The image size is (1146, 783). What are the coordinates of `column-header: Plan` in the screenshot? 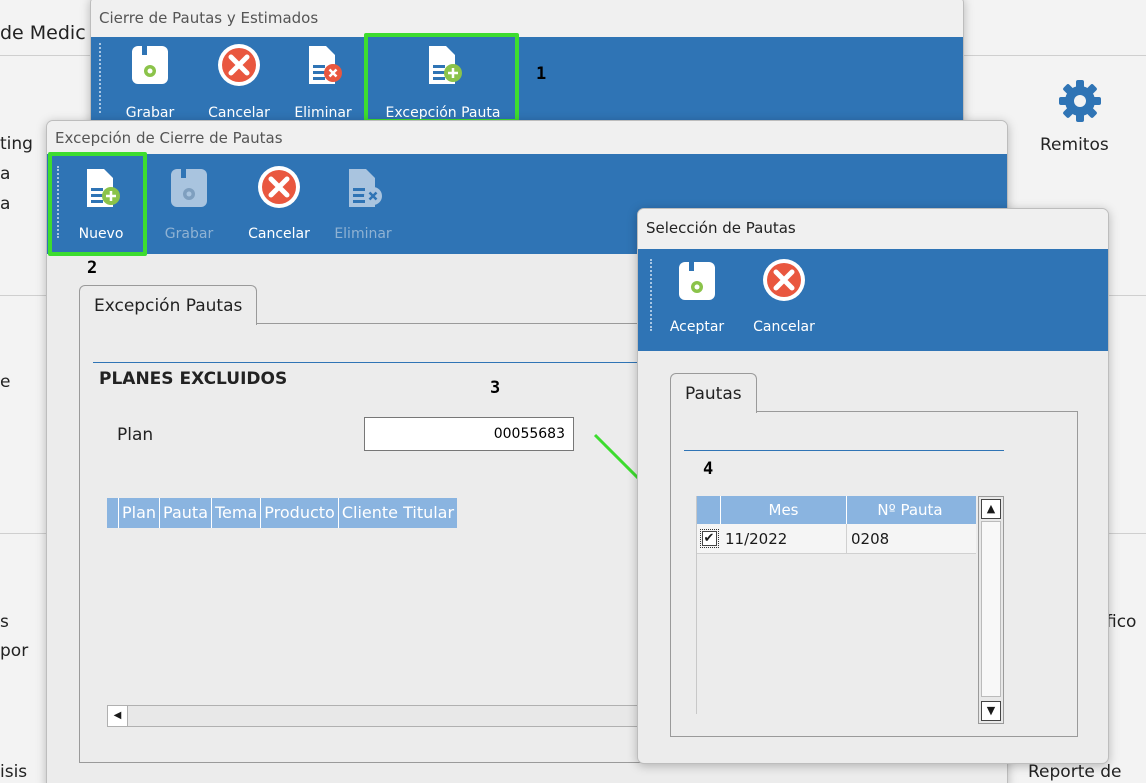 It's located at (140, 513).